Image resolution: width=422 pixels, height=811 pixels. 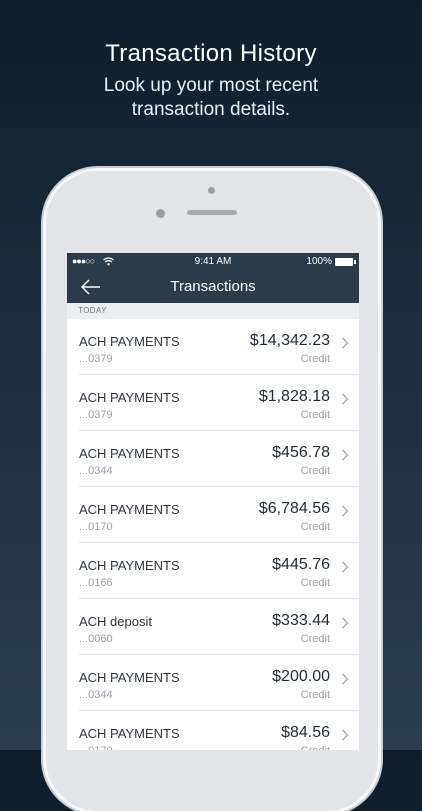 What do you see at coordinates (219, 459) in the screenshot?
I see `transaction-row: ACH PAYMENTS ...0344 $456.78 Credit` at bounding box center [219, 459].